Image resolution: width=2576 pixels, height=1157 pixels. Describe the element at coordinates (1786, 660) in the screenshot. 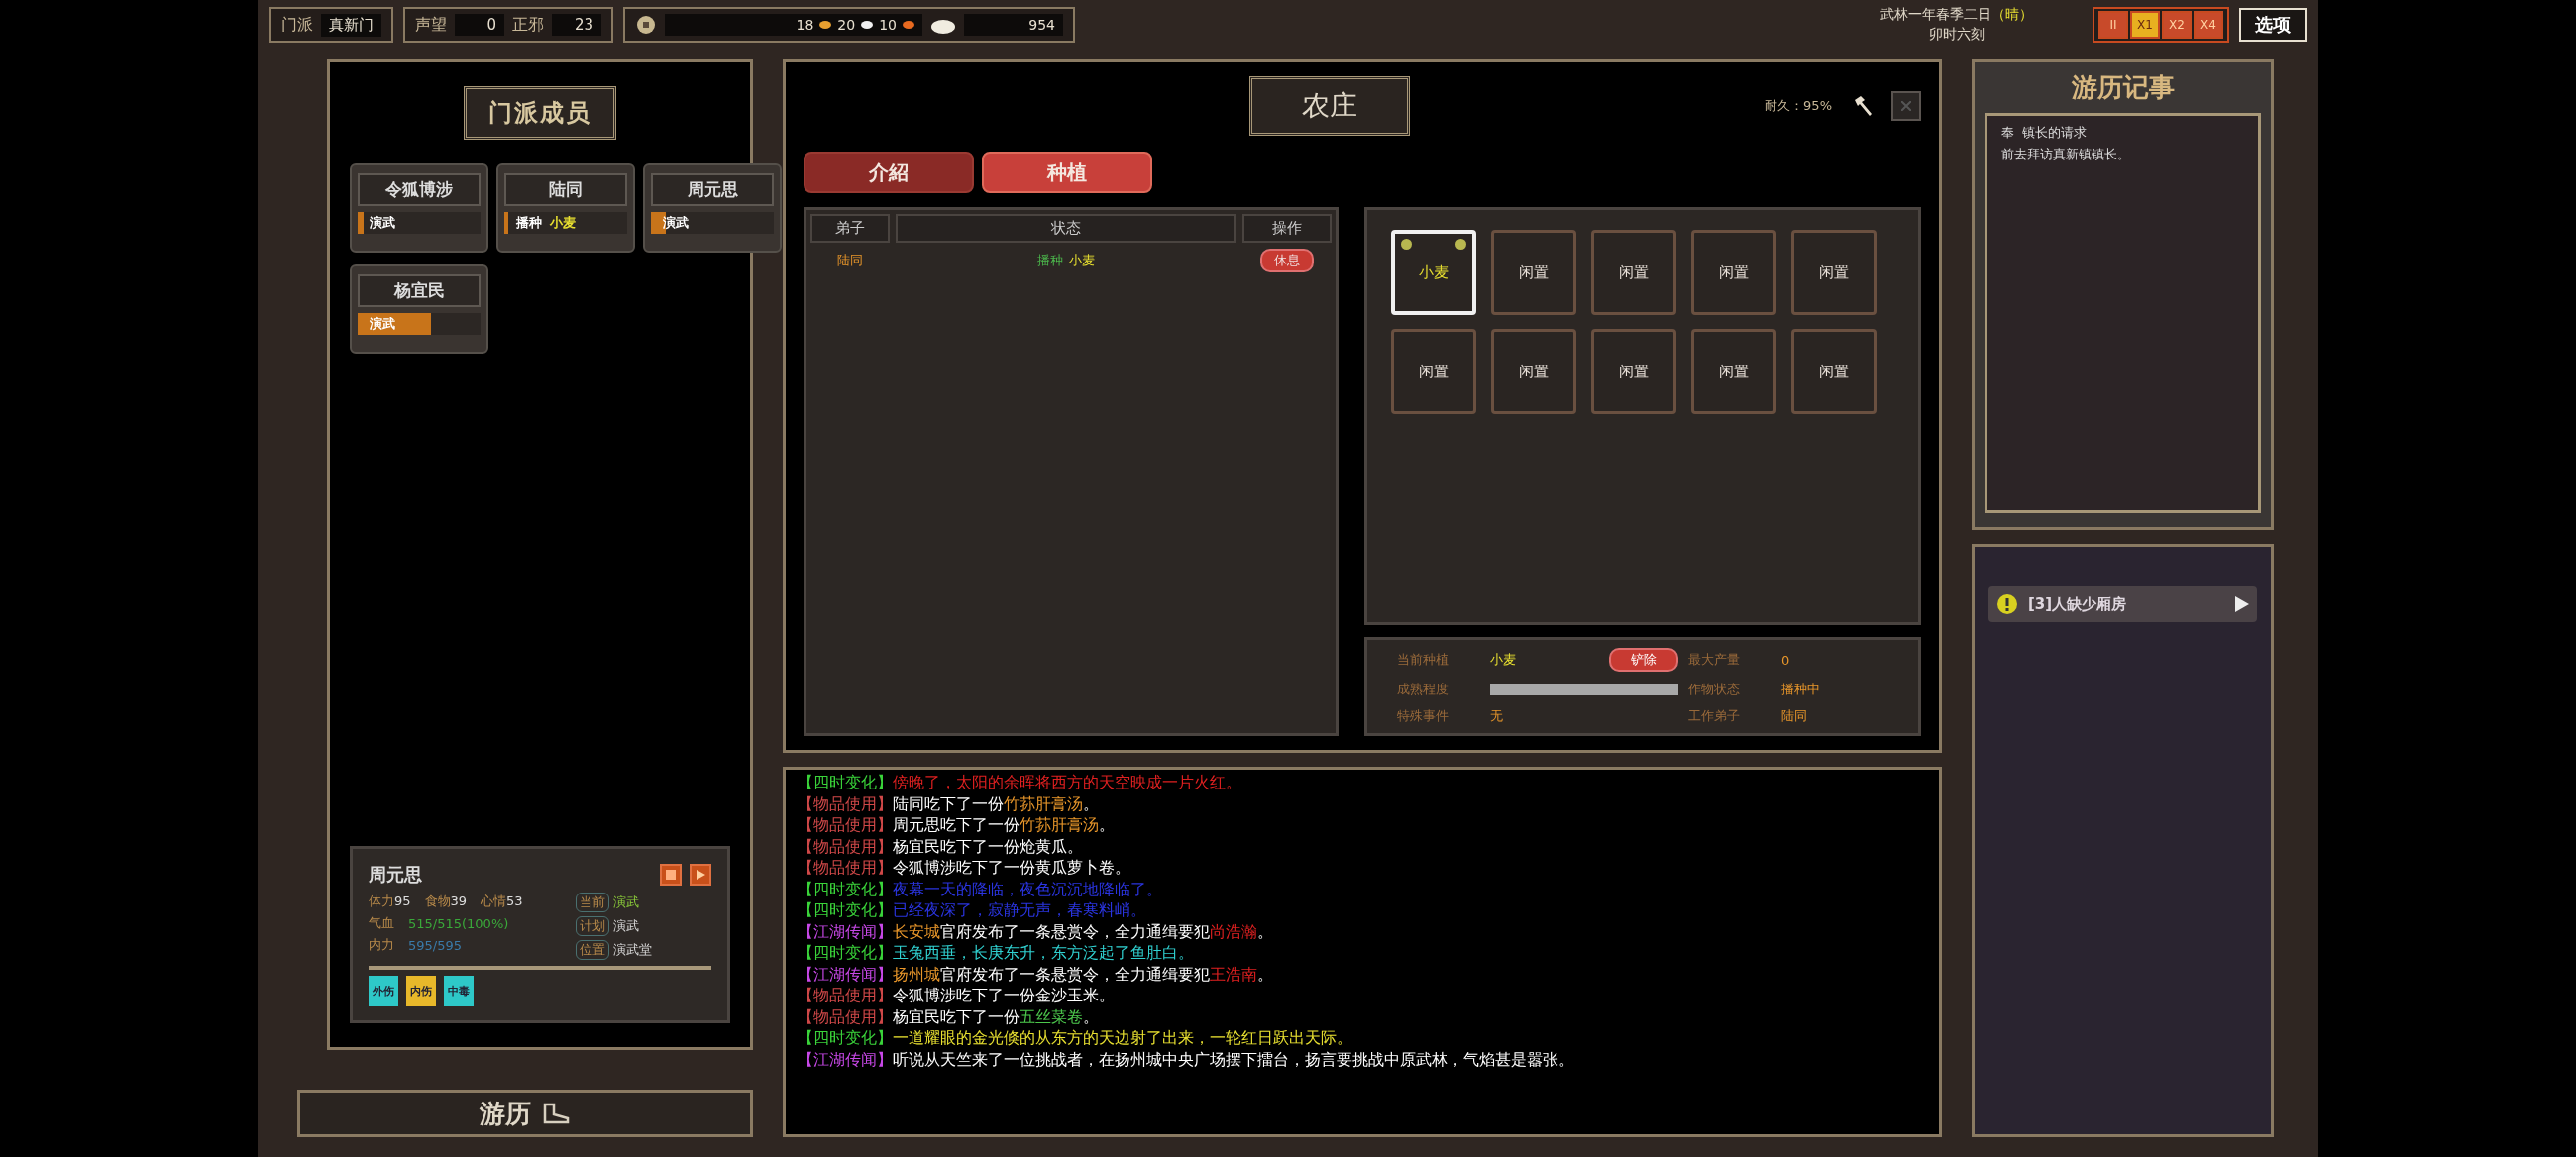

I see `info-value: 0` at that location.